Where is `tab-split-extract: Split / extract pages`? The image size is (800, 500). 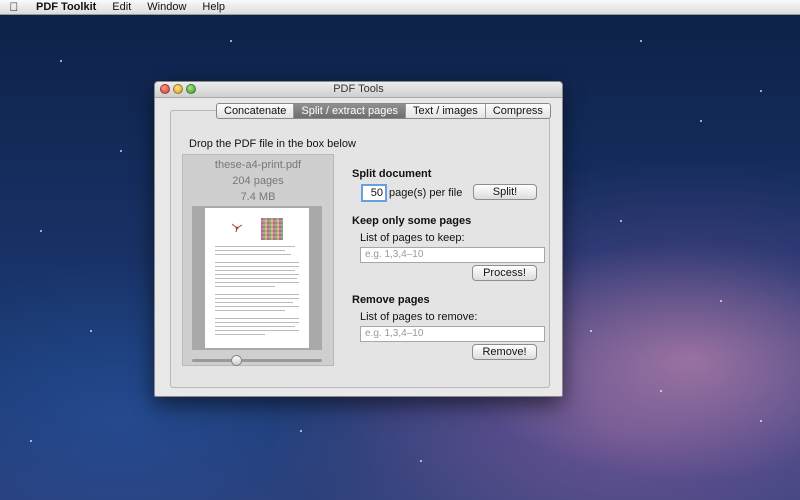 tab-split-extract: Split / extract pages is located at coordinates (350, 111).